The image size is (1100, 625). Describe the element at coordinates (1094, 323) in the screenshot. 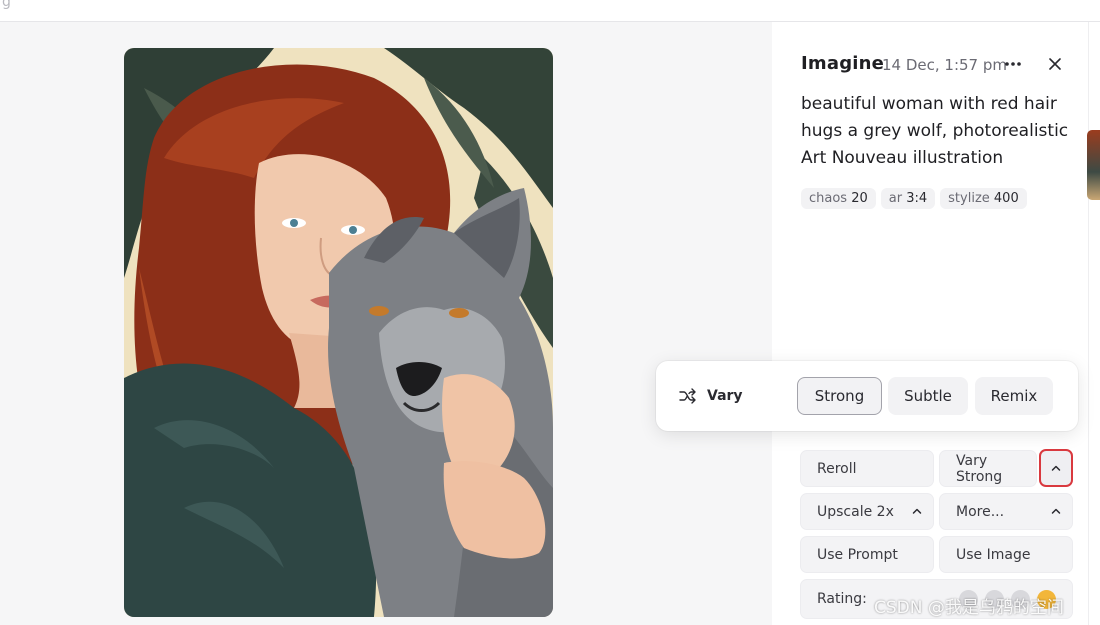

I see `thumbnail-strip` at that location.